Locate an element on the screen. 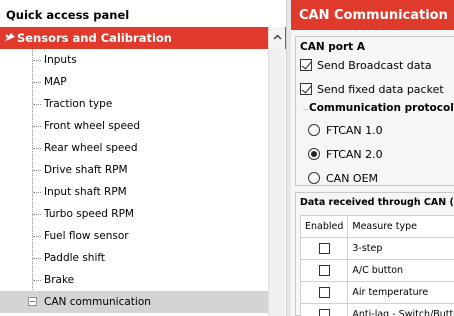  tree-scrollbar is located at coordinates (276, 181).